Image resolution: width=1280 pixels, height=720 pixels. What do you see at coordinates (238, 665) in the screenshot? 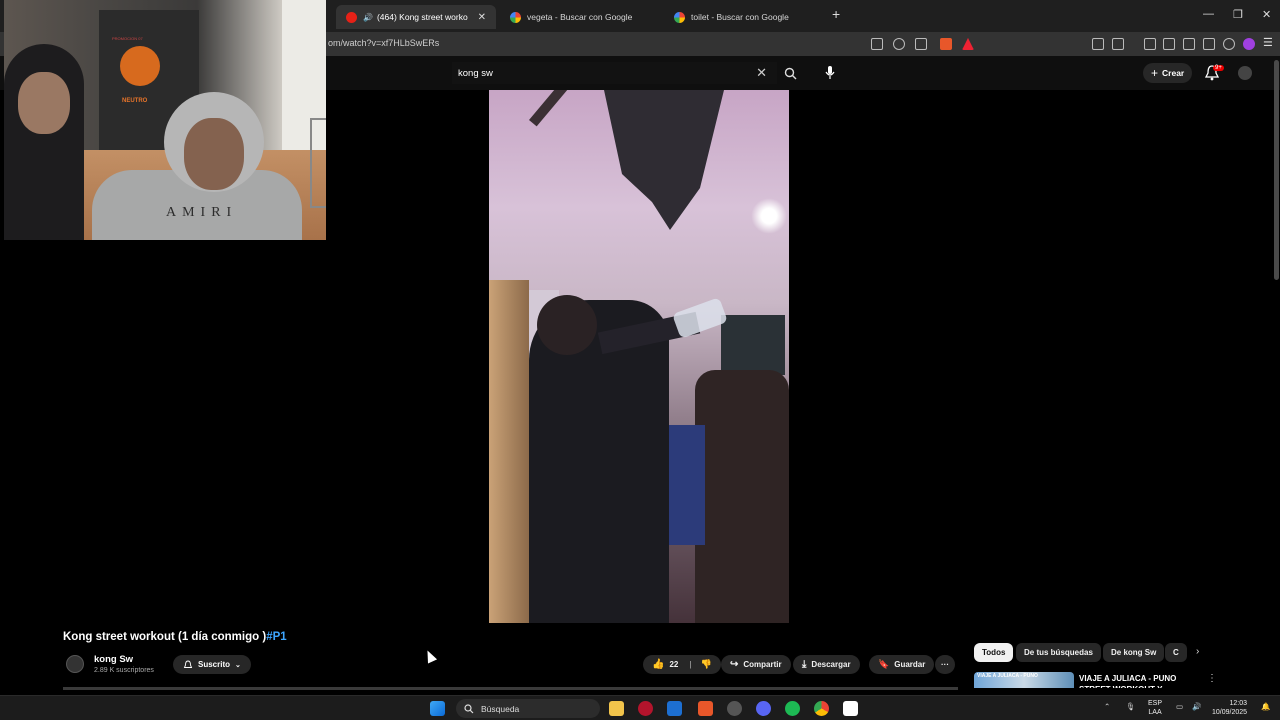
I see `chevron-down-icon: ⌄` at bounding box center [238, 665].